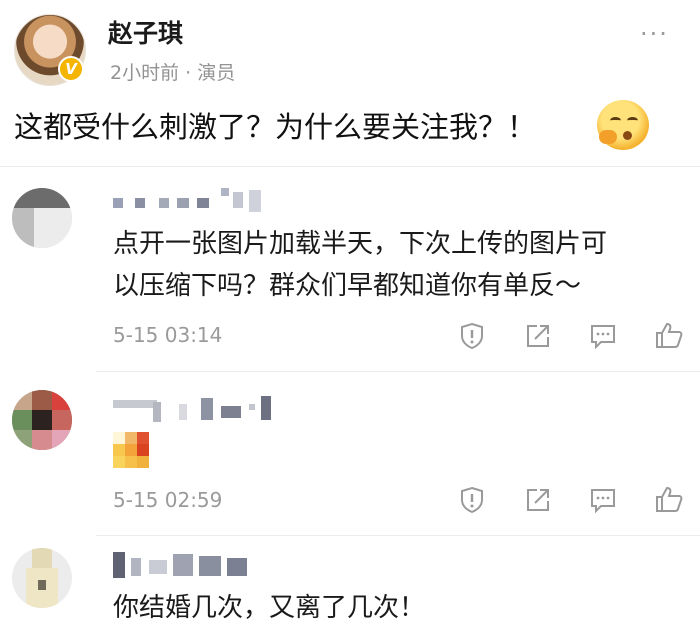 The height and width of the screenshot is (635, 700). What do you see at coordinates (173, 73) in the screenshot?
I see `post-meta: 2小时前 · 演员` at bounding box center [173, 73].